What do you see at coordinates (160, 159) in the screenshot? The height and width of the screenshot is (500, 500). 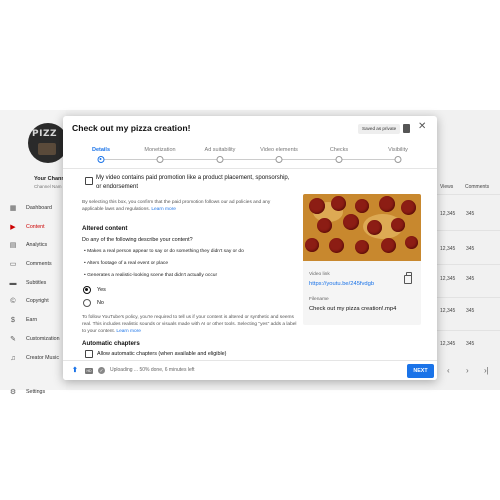 I see `step-dot-monetization` at bounding box center [160, 159].